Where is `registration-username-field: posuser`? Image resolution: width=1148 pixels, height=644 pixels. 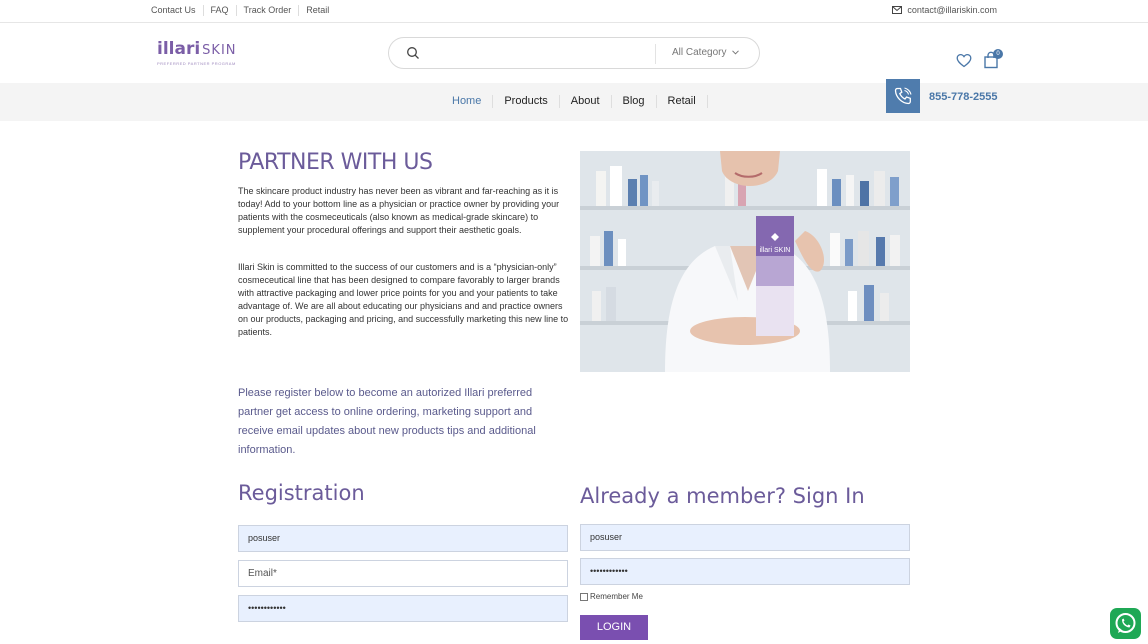 registration-username-field: posuser is located at coordinates (403, 538).